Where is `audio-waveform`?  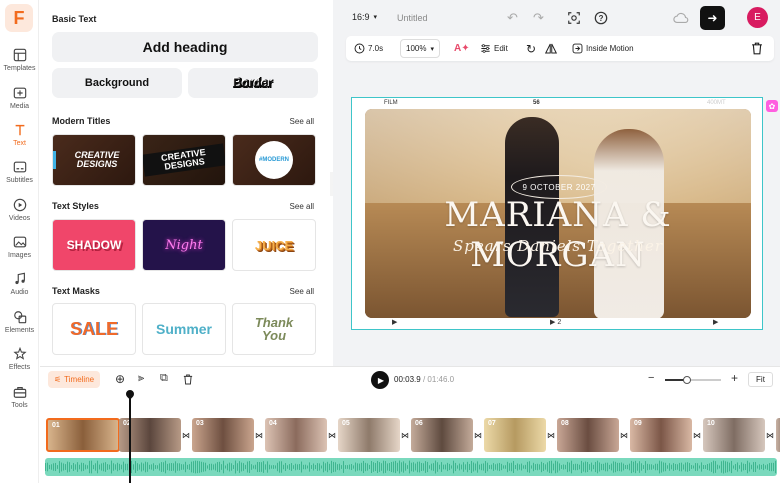
audio-waveform is located at coordinates (410, 467).